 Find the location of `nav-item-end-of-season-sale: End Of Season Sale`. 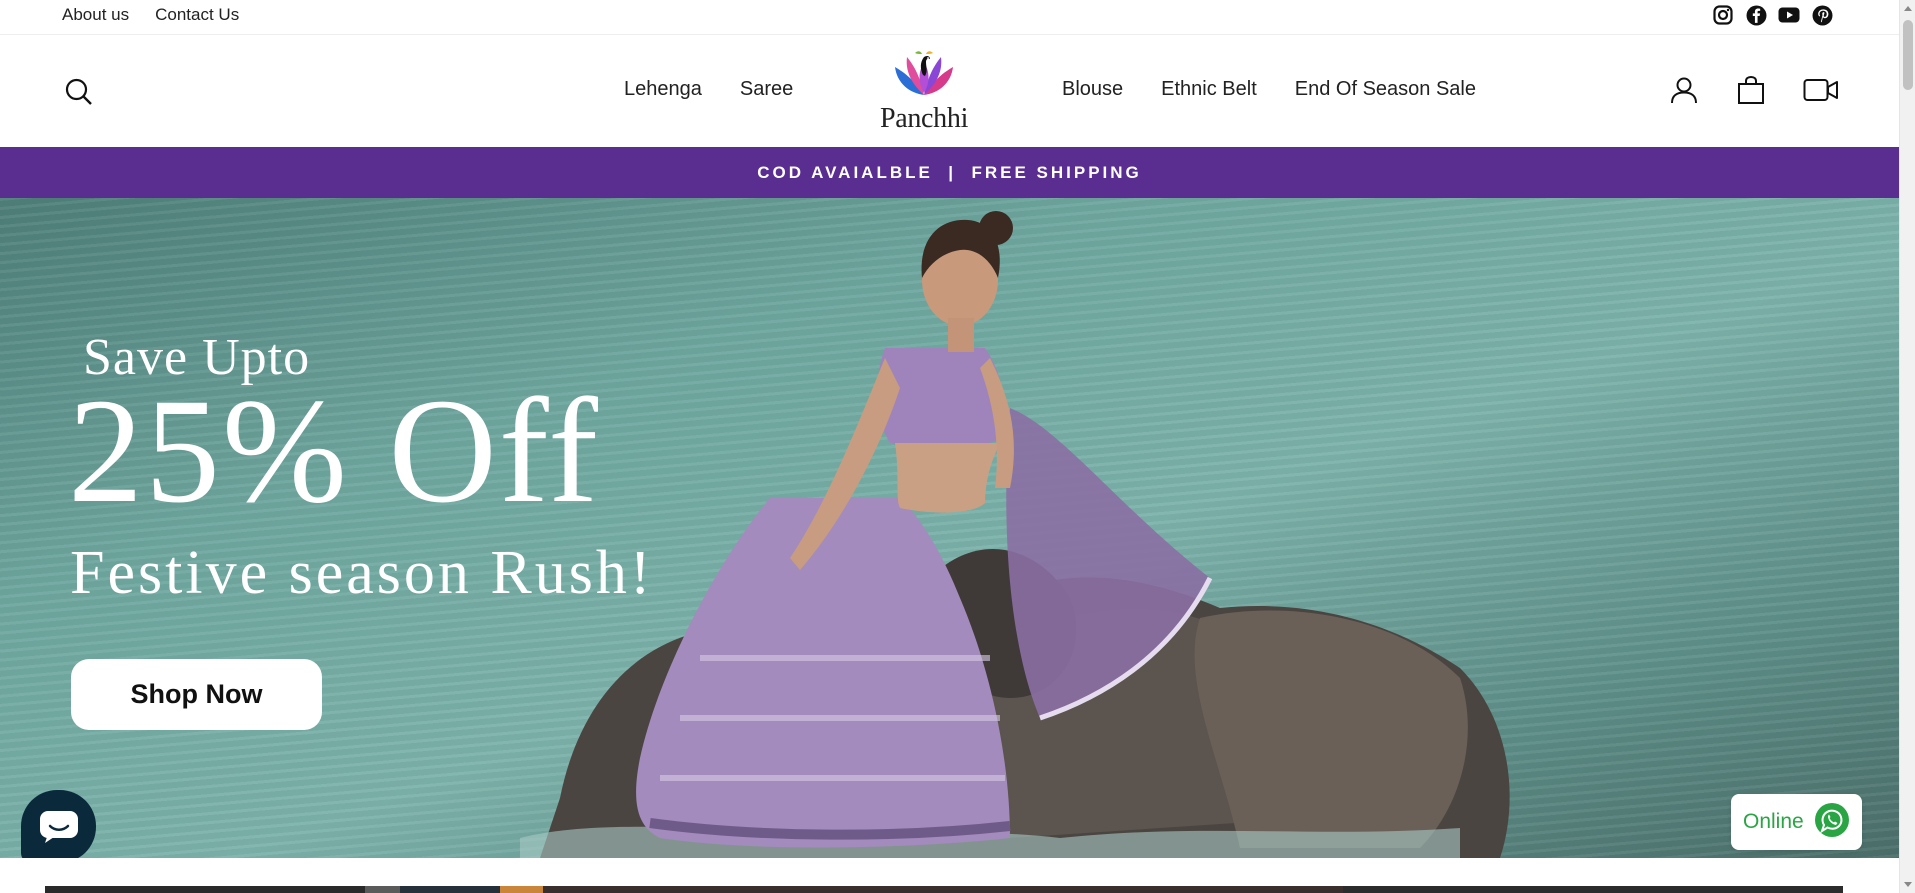

nav-item-end-of-season-sale: End Of Season Sale is located at coordinates (1385, 89).